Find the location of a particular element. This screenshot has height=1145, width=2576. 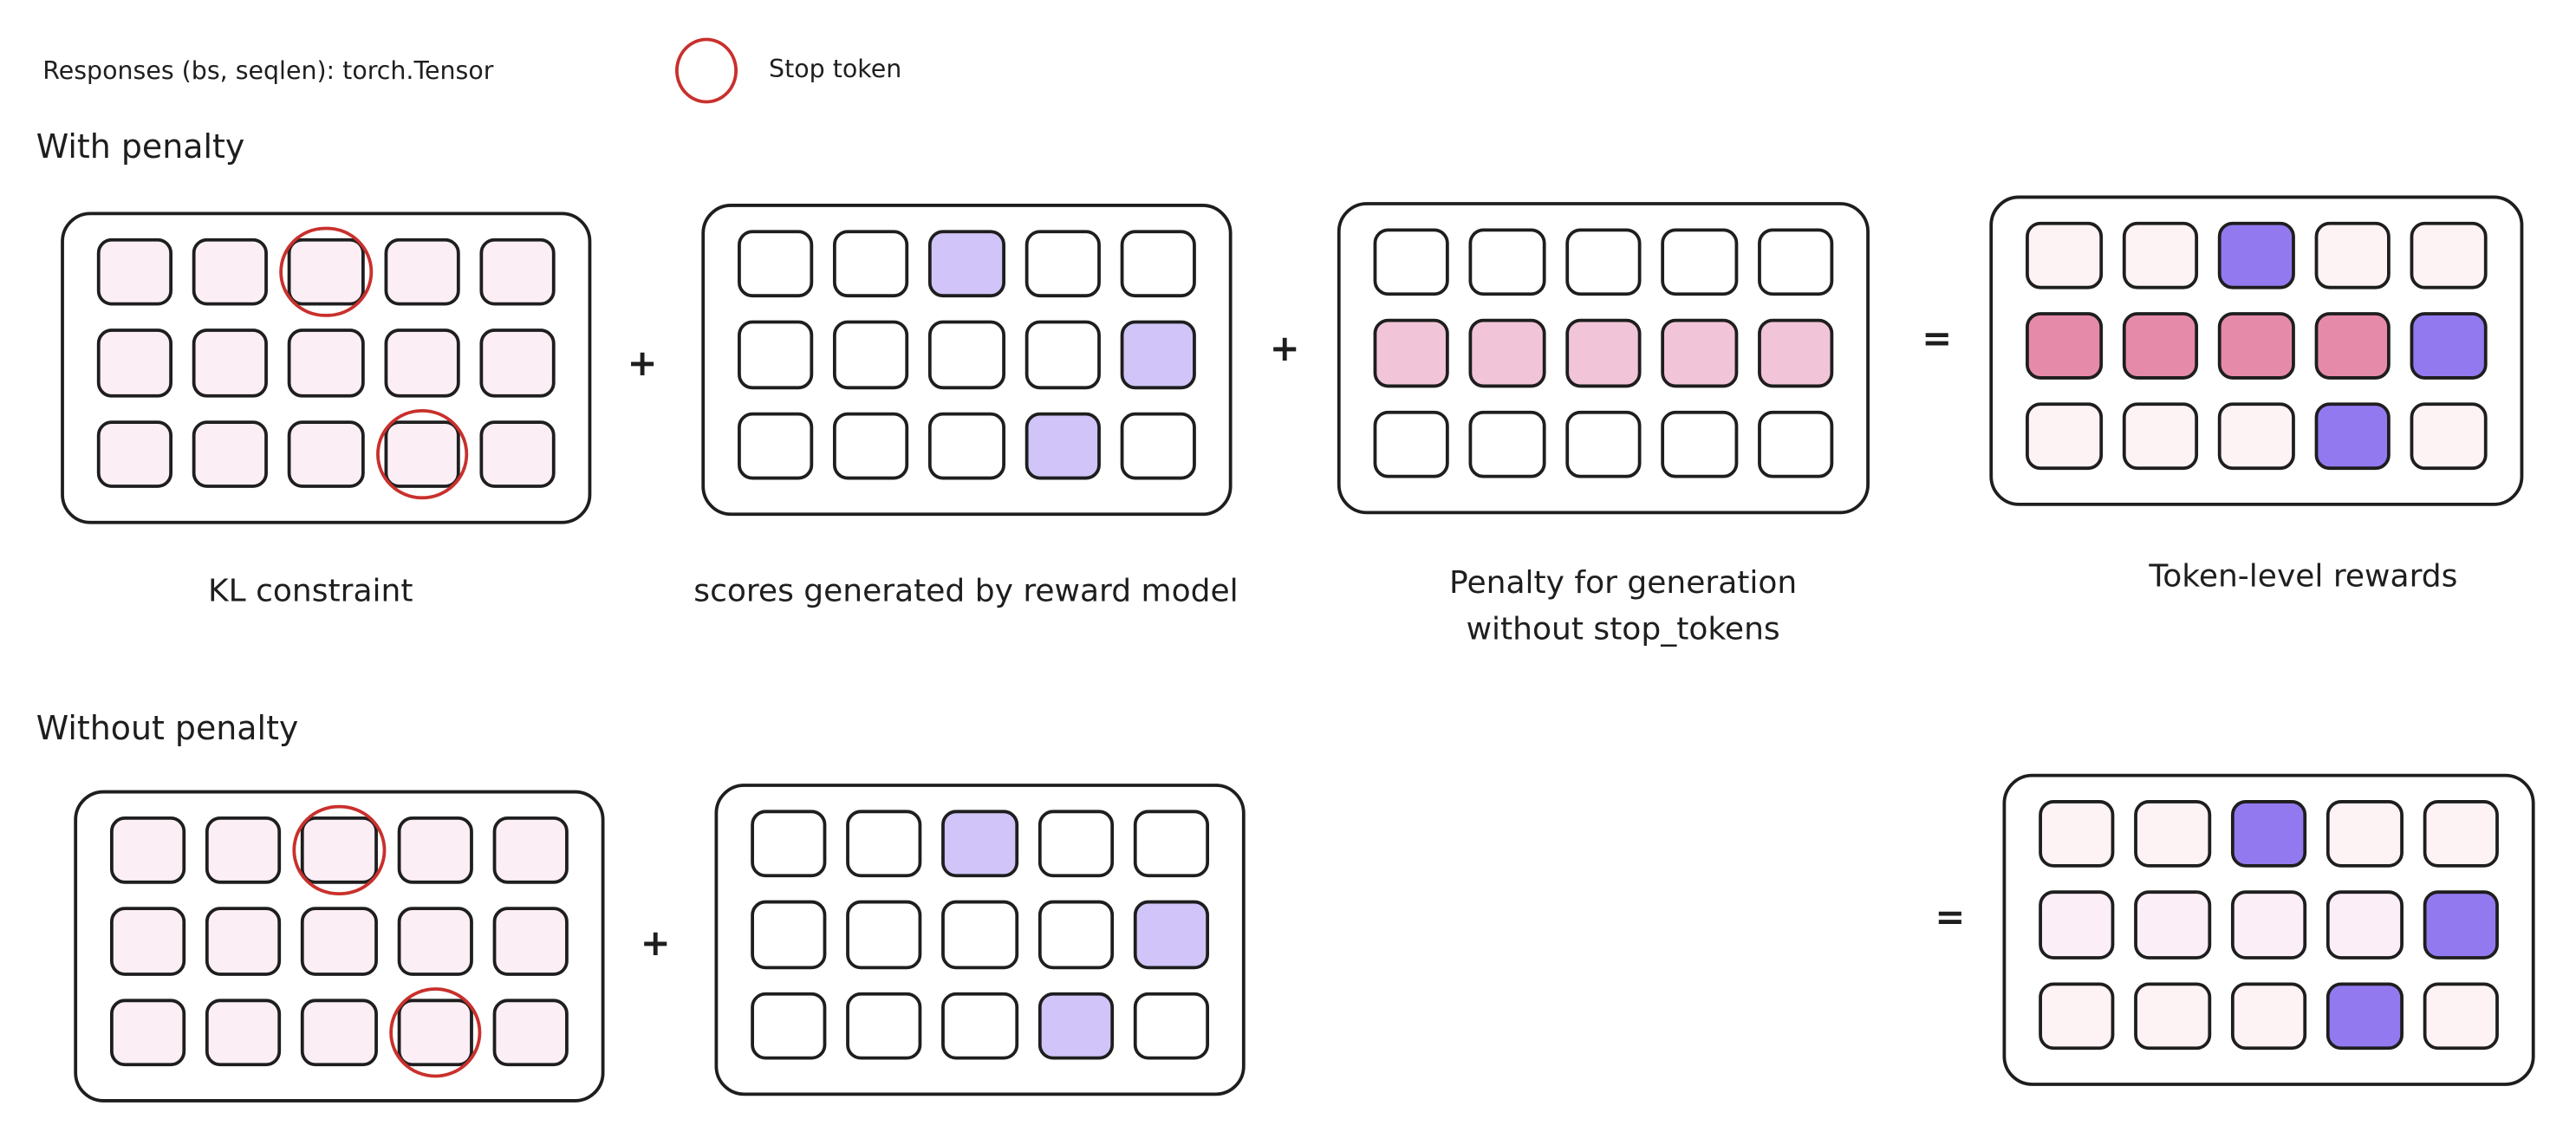

token-level-rewards-box is located at coordinates (2268, 929).